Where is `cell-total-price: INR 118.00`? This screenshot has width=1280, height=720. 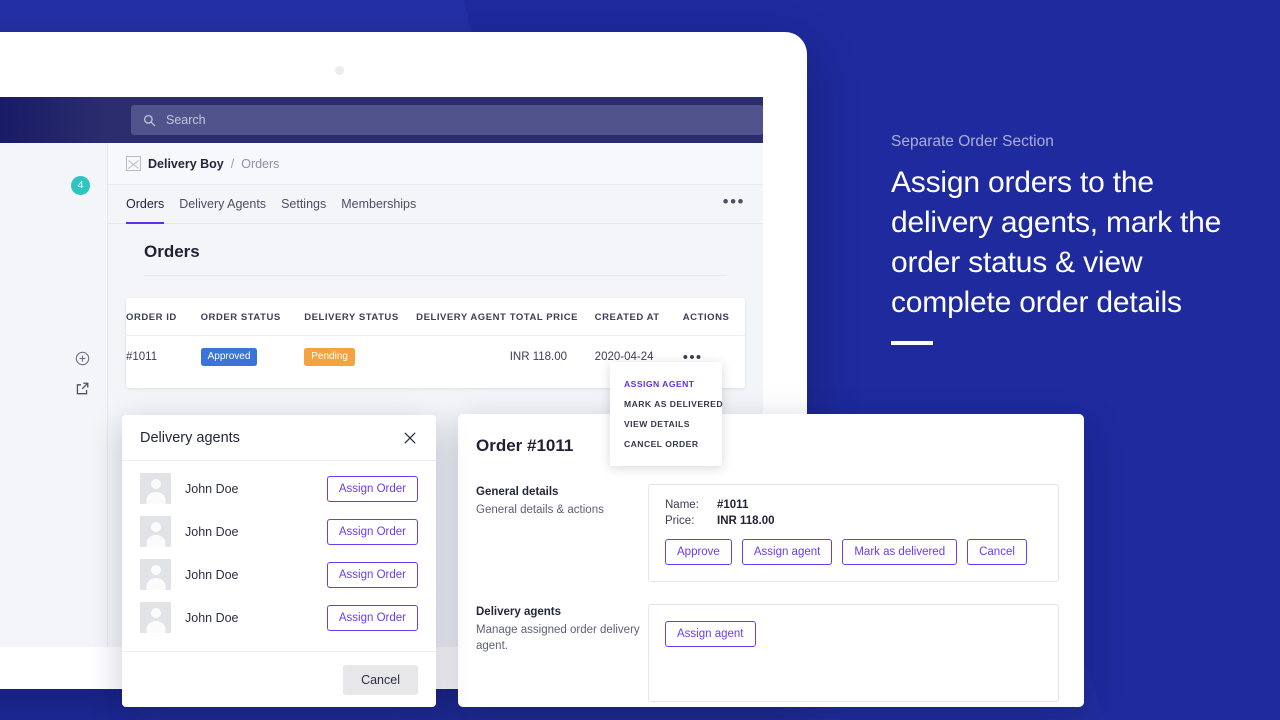
cell-total-price: INR 118.00 is located at coordinates (538, 357).